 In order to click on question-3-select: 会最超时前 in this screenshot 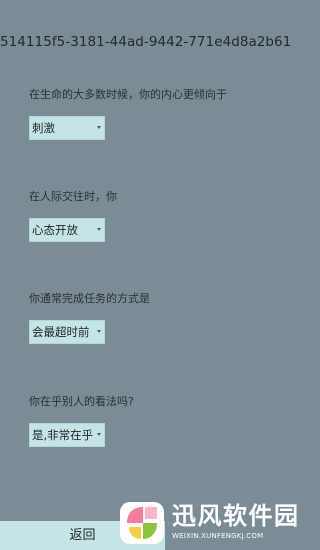, I will do `click(67, 332)`.